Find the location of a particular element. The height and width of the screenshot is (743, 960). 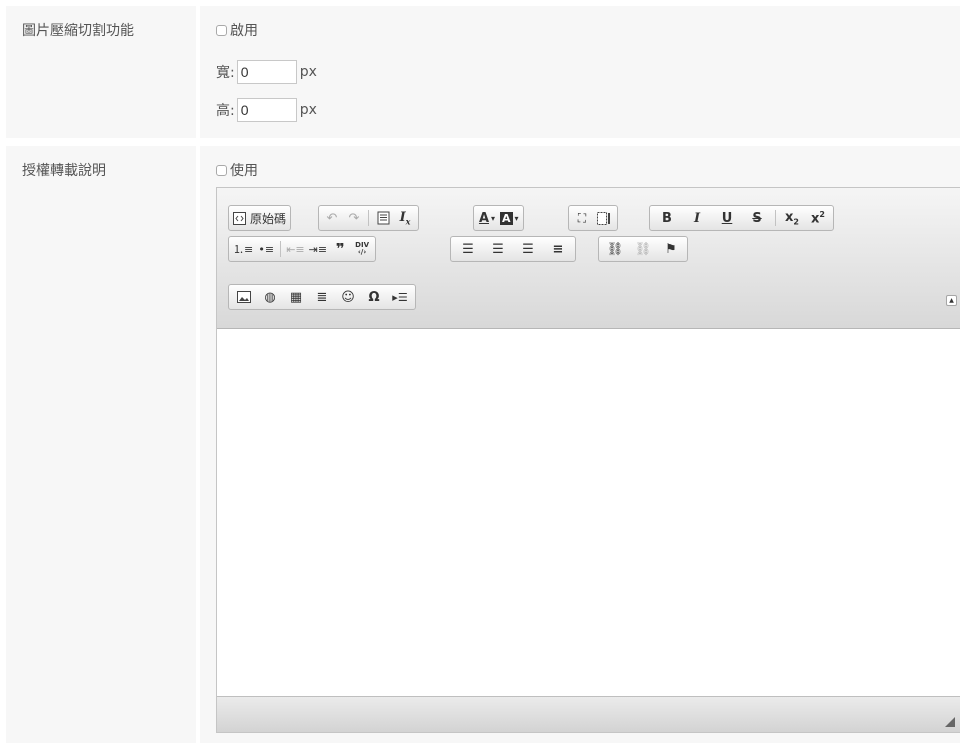

list-group: ⒈≡ •≡ ⇤≡ ⇥≡ ❞ DIV ‹/› is located at coordinates (302, 249).